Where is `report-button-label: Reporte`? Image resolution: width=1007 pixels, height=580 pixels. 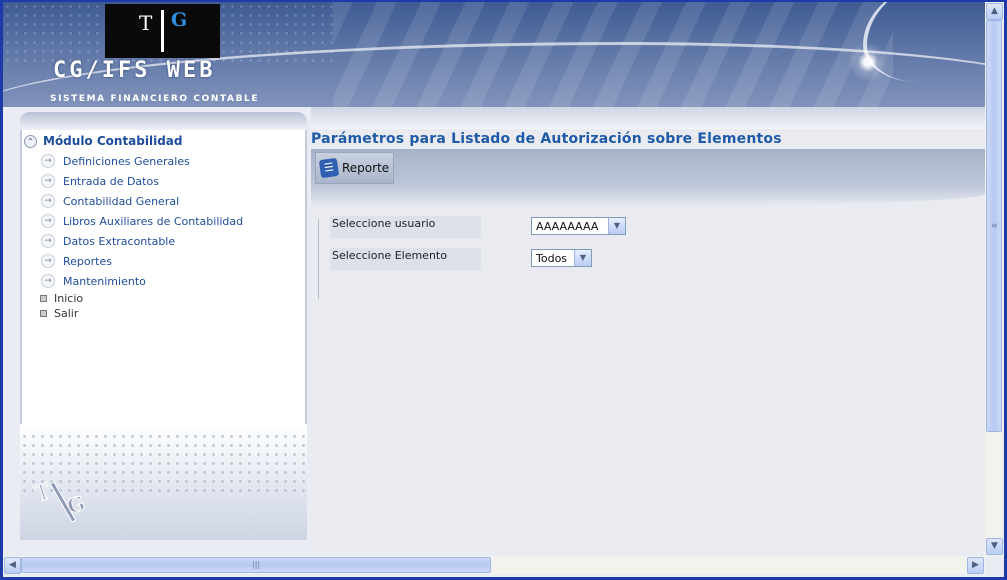
report-button-label: Reporte is located at coordinates (366, 168).